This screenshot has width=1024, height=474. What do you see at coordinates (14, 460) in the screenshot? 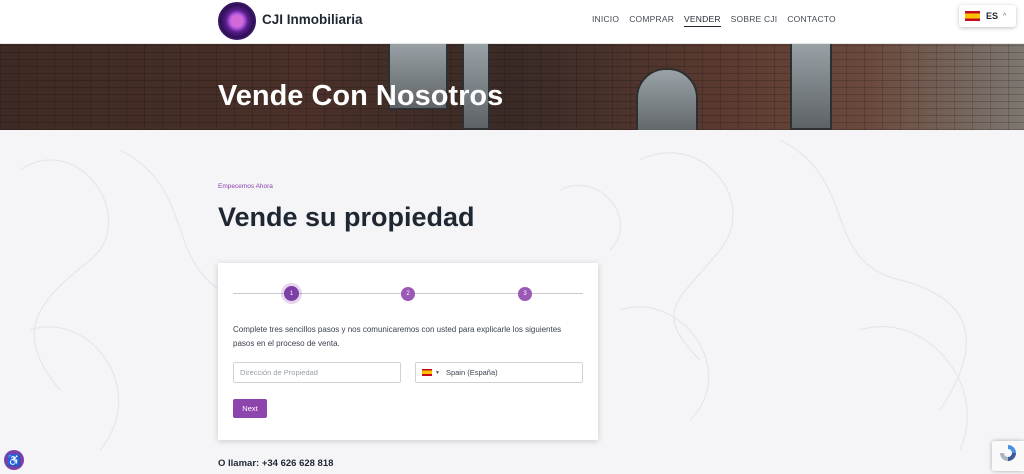
I see `accessibility-icon: ♿` at bounding box center [14, 460].